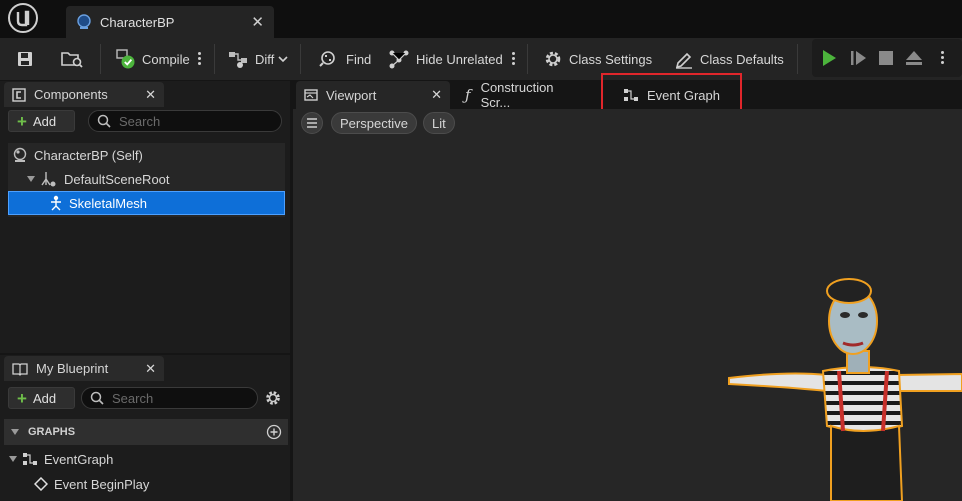  I want to click on tab-label: Viewport, so click(351, 95).